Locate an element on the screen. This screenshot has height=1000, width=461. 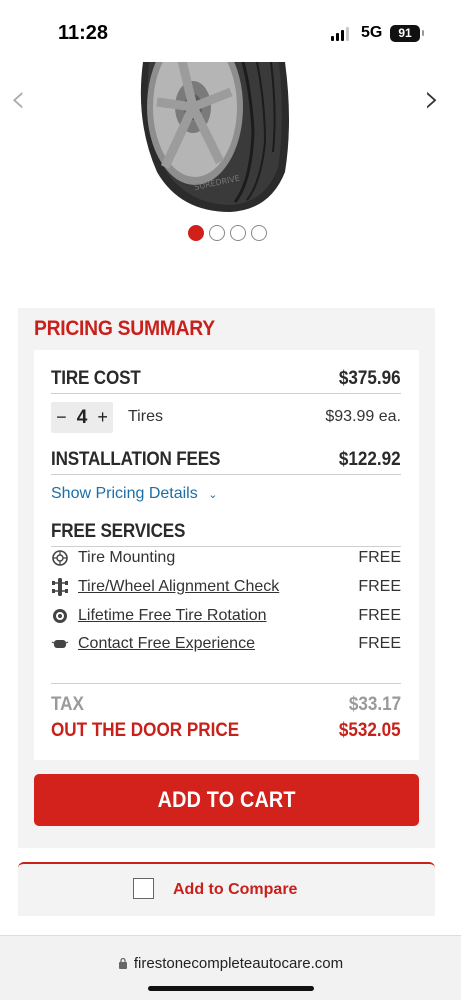
installation-label: INSTALLATION FEES is located at coordinates (136, 459).